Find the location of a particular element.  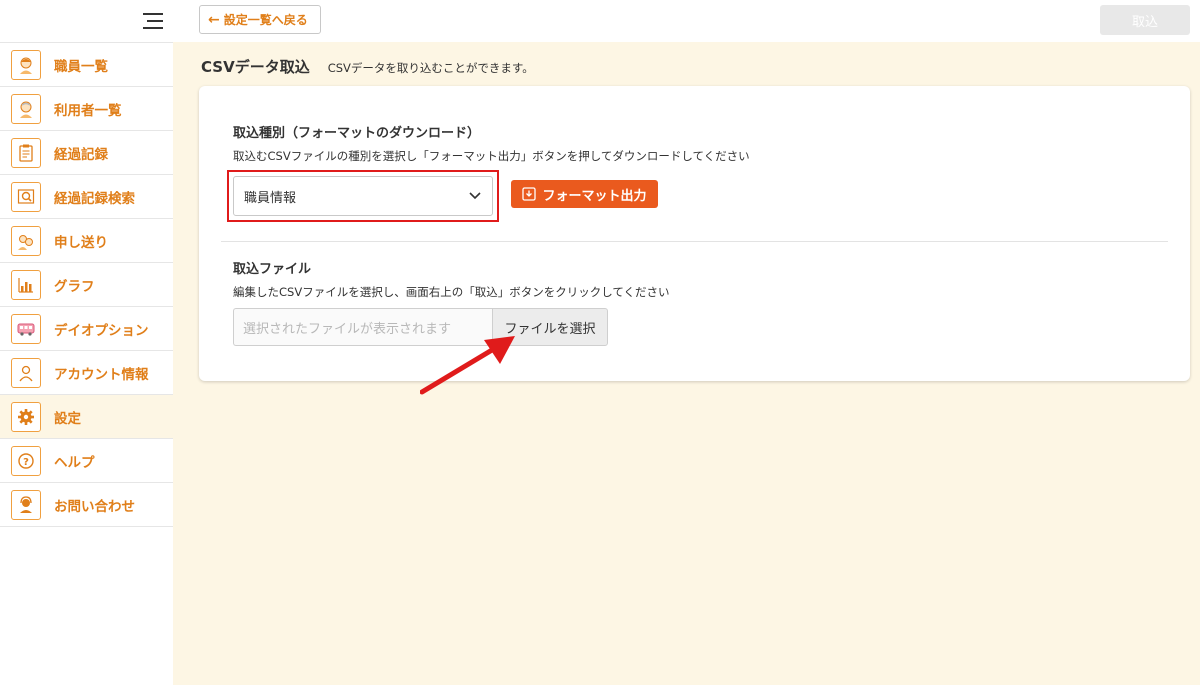

sidebar-item-label: 経過記録検索 is located at coordinates (94, 198).